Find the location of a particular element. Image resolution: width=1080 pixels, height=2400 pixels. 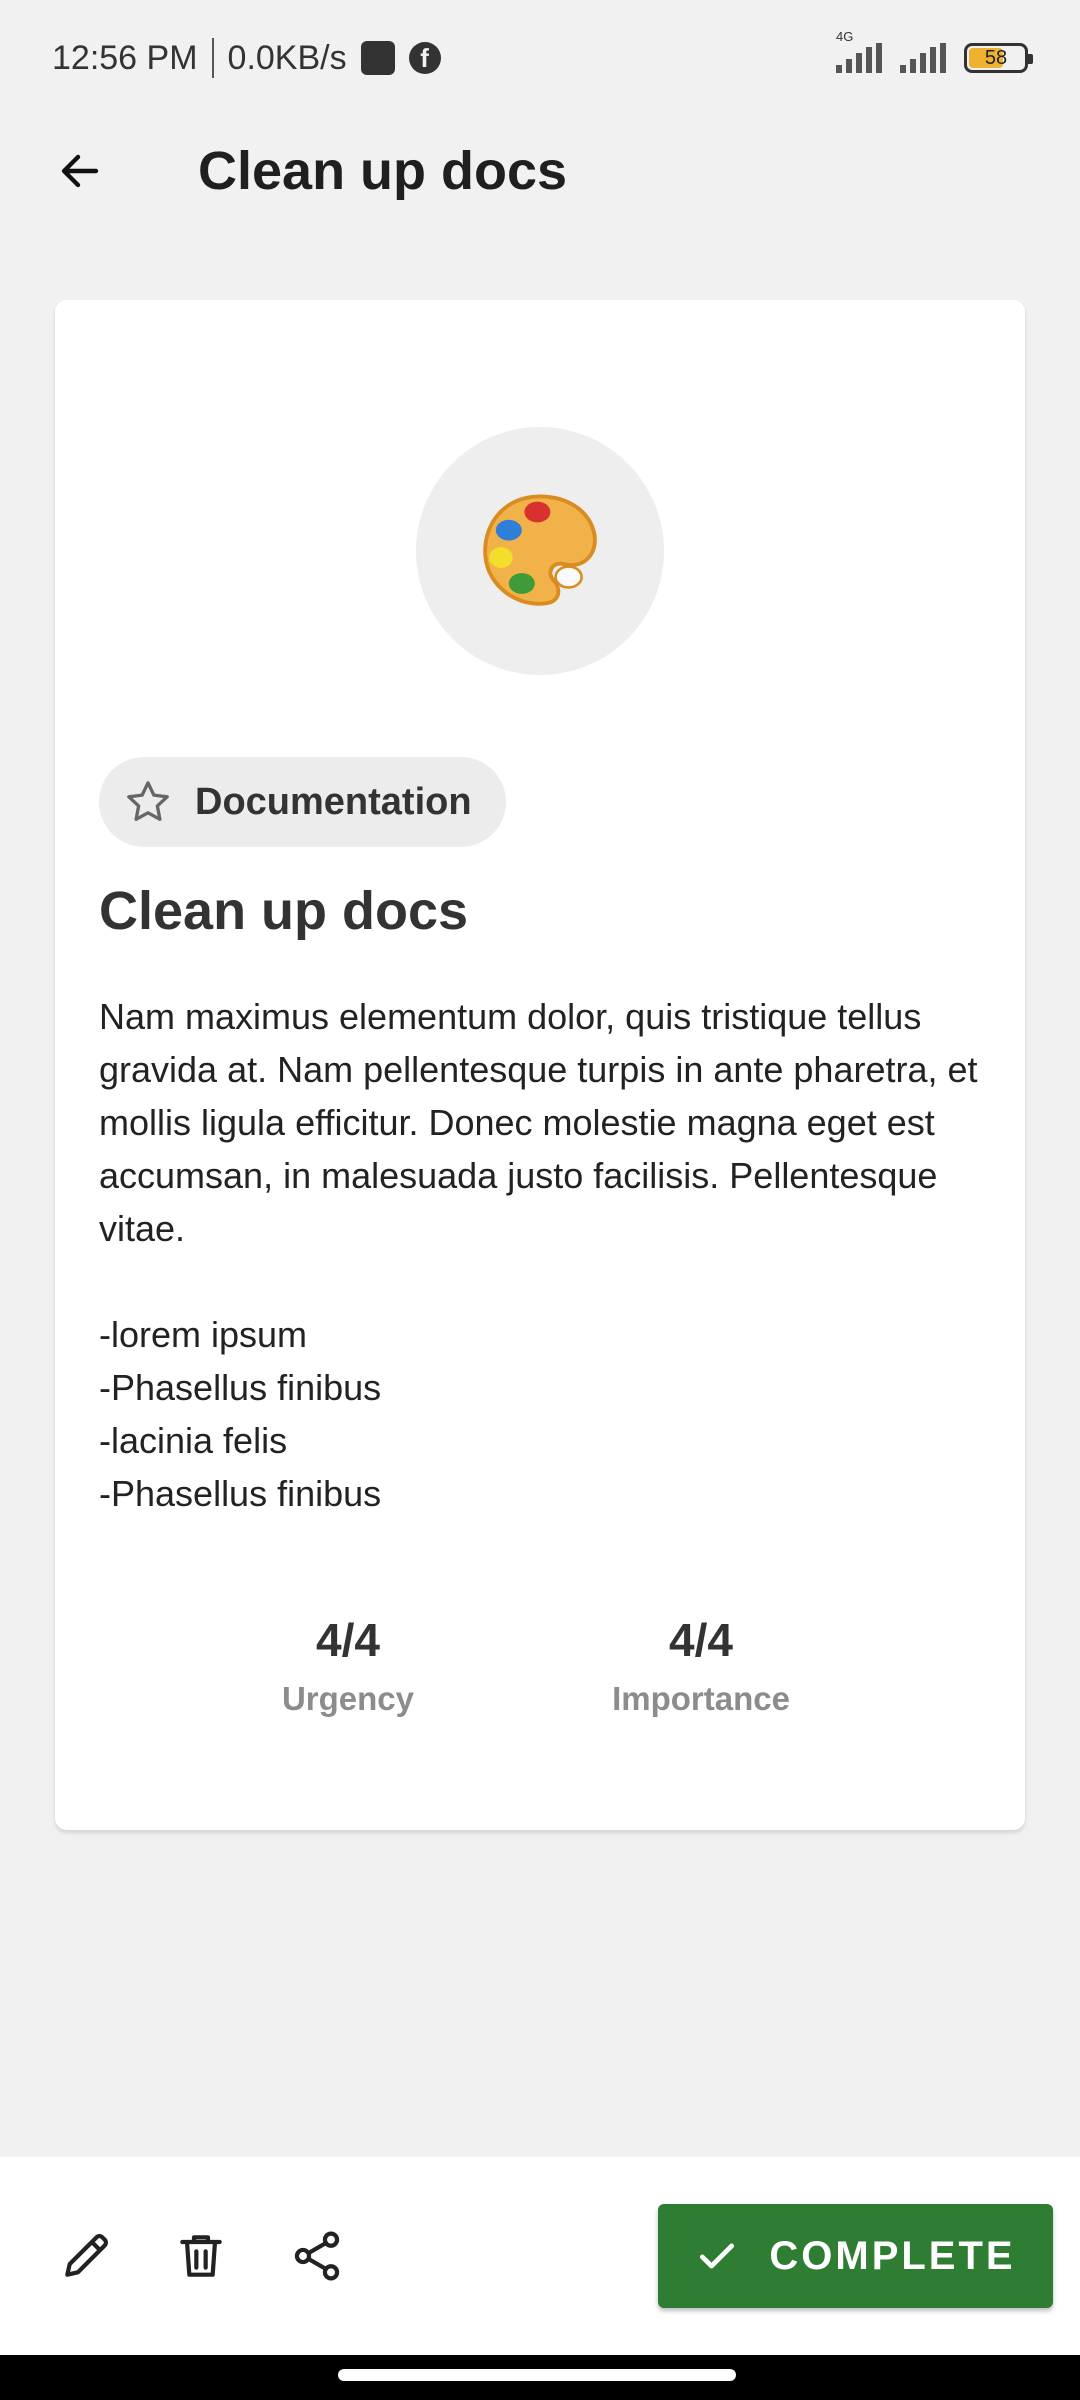

status-speed: 0.0KB/s is located at coordinates (287, 57).